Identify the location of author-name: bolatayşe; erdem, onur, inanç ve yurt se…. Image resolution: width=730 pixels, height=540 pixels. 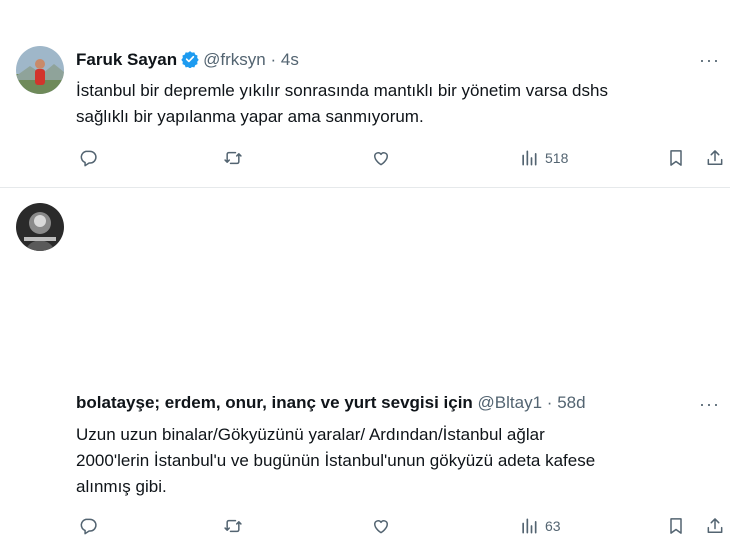
(274, 402).